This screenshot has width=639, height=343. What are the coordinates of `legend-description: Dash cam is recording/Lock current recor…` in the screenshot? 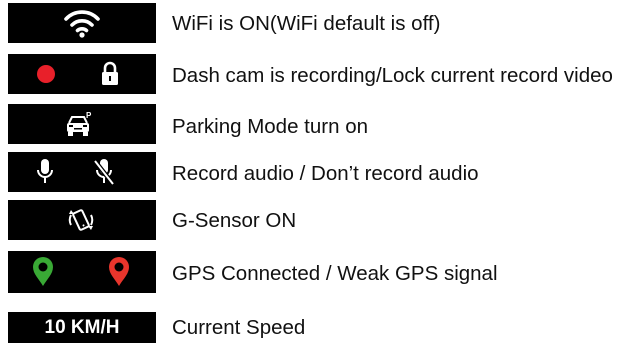 It's located at (392, 75).